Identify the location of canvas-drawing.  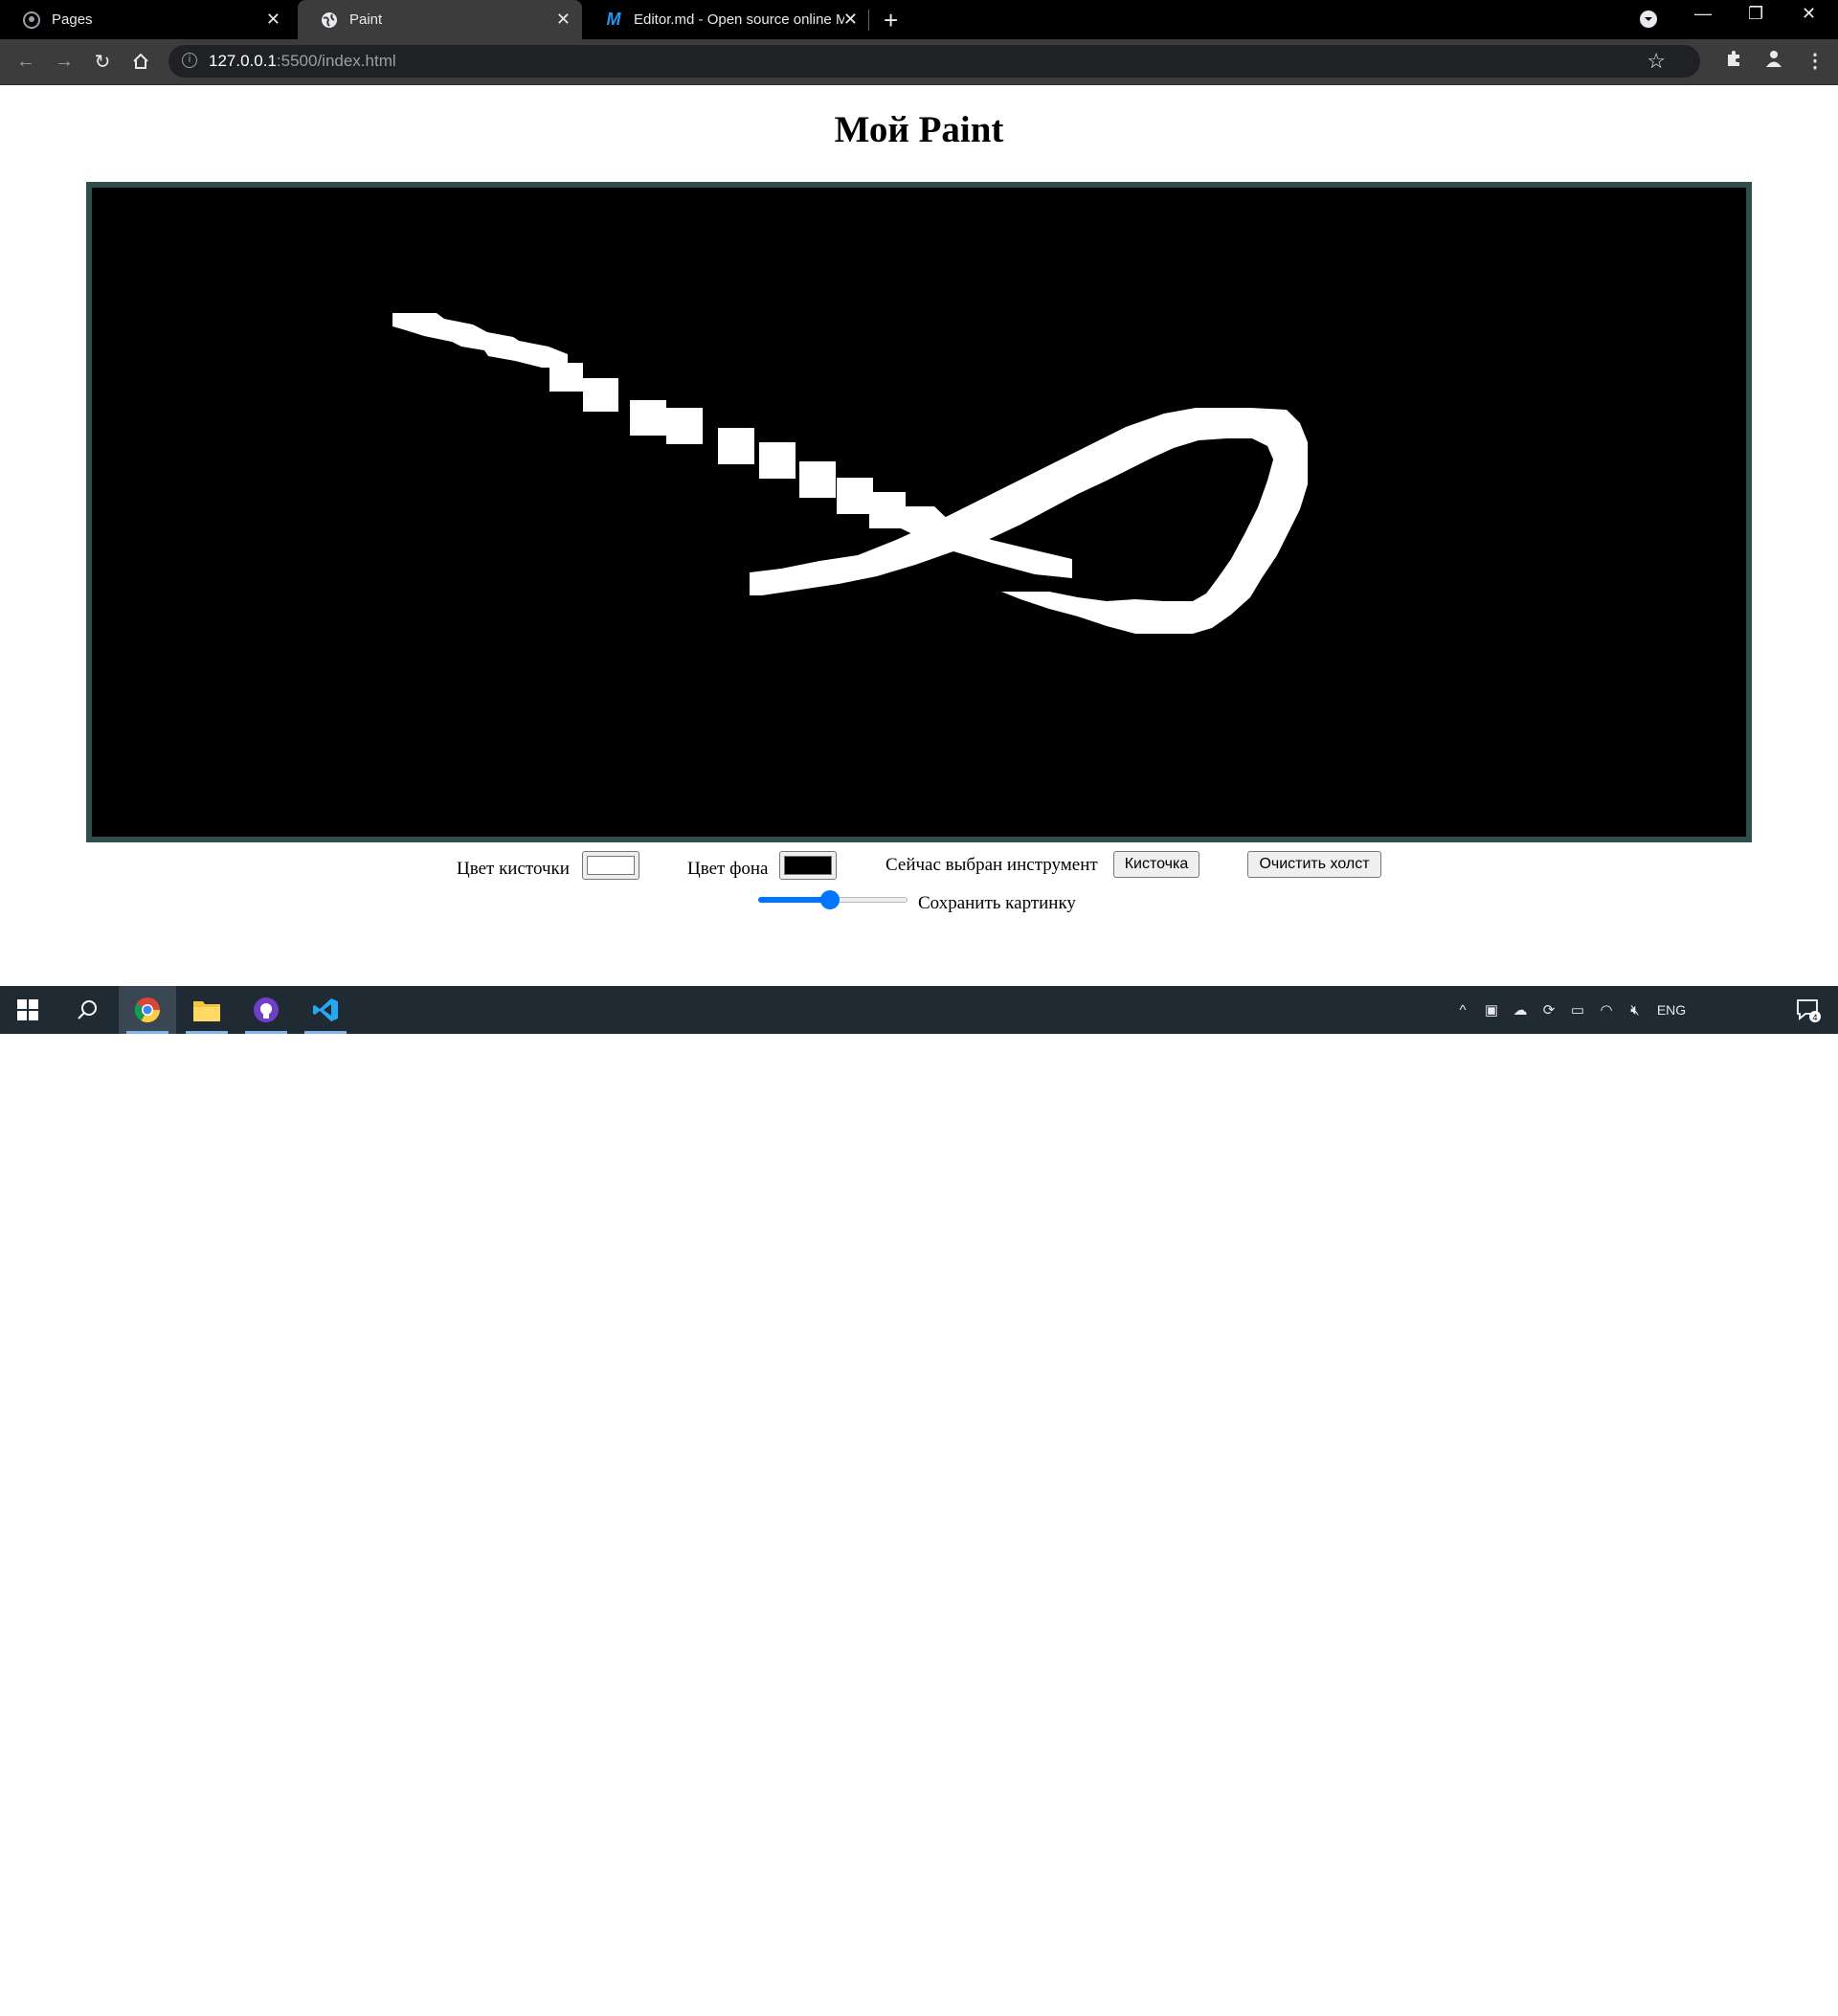
(850, 474).